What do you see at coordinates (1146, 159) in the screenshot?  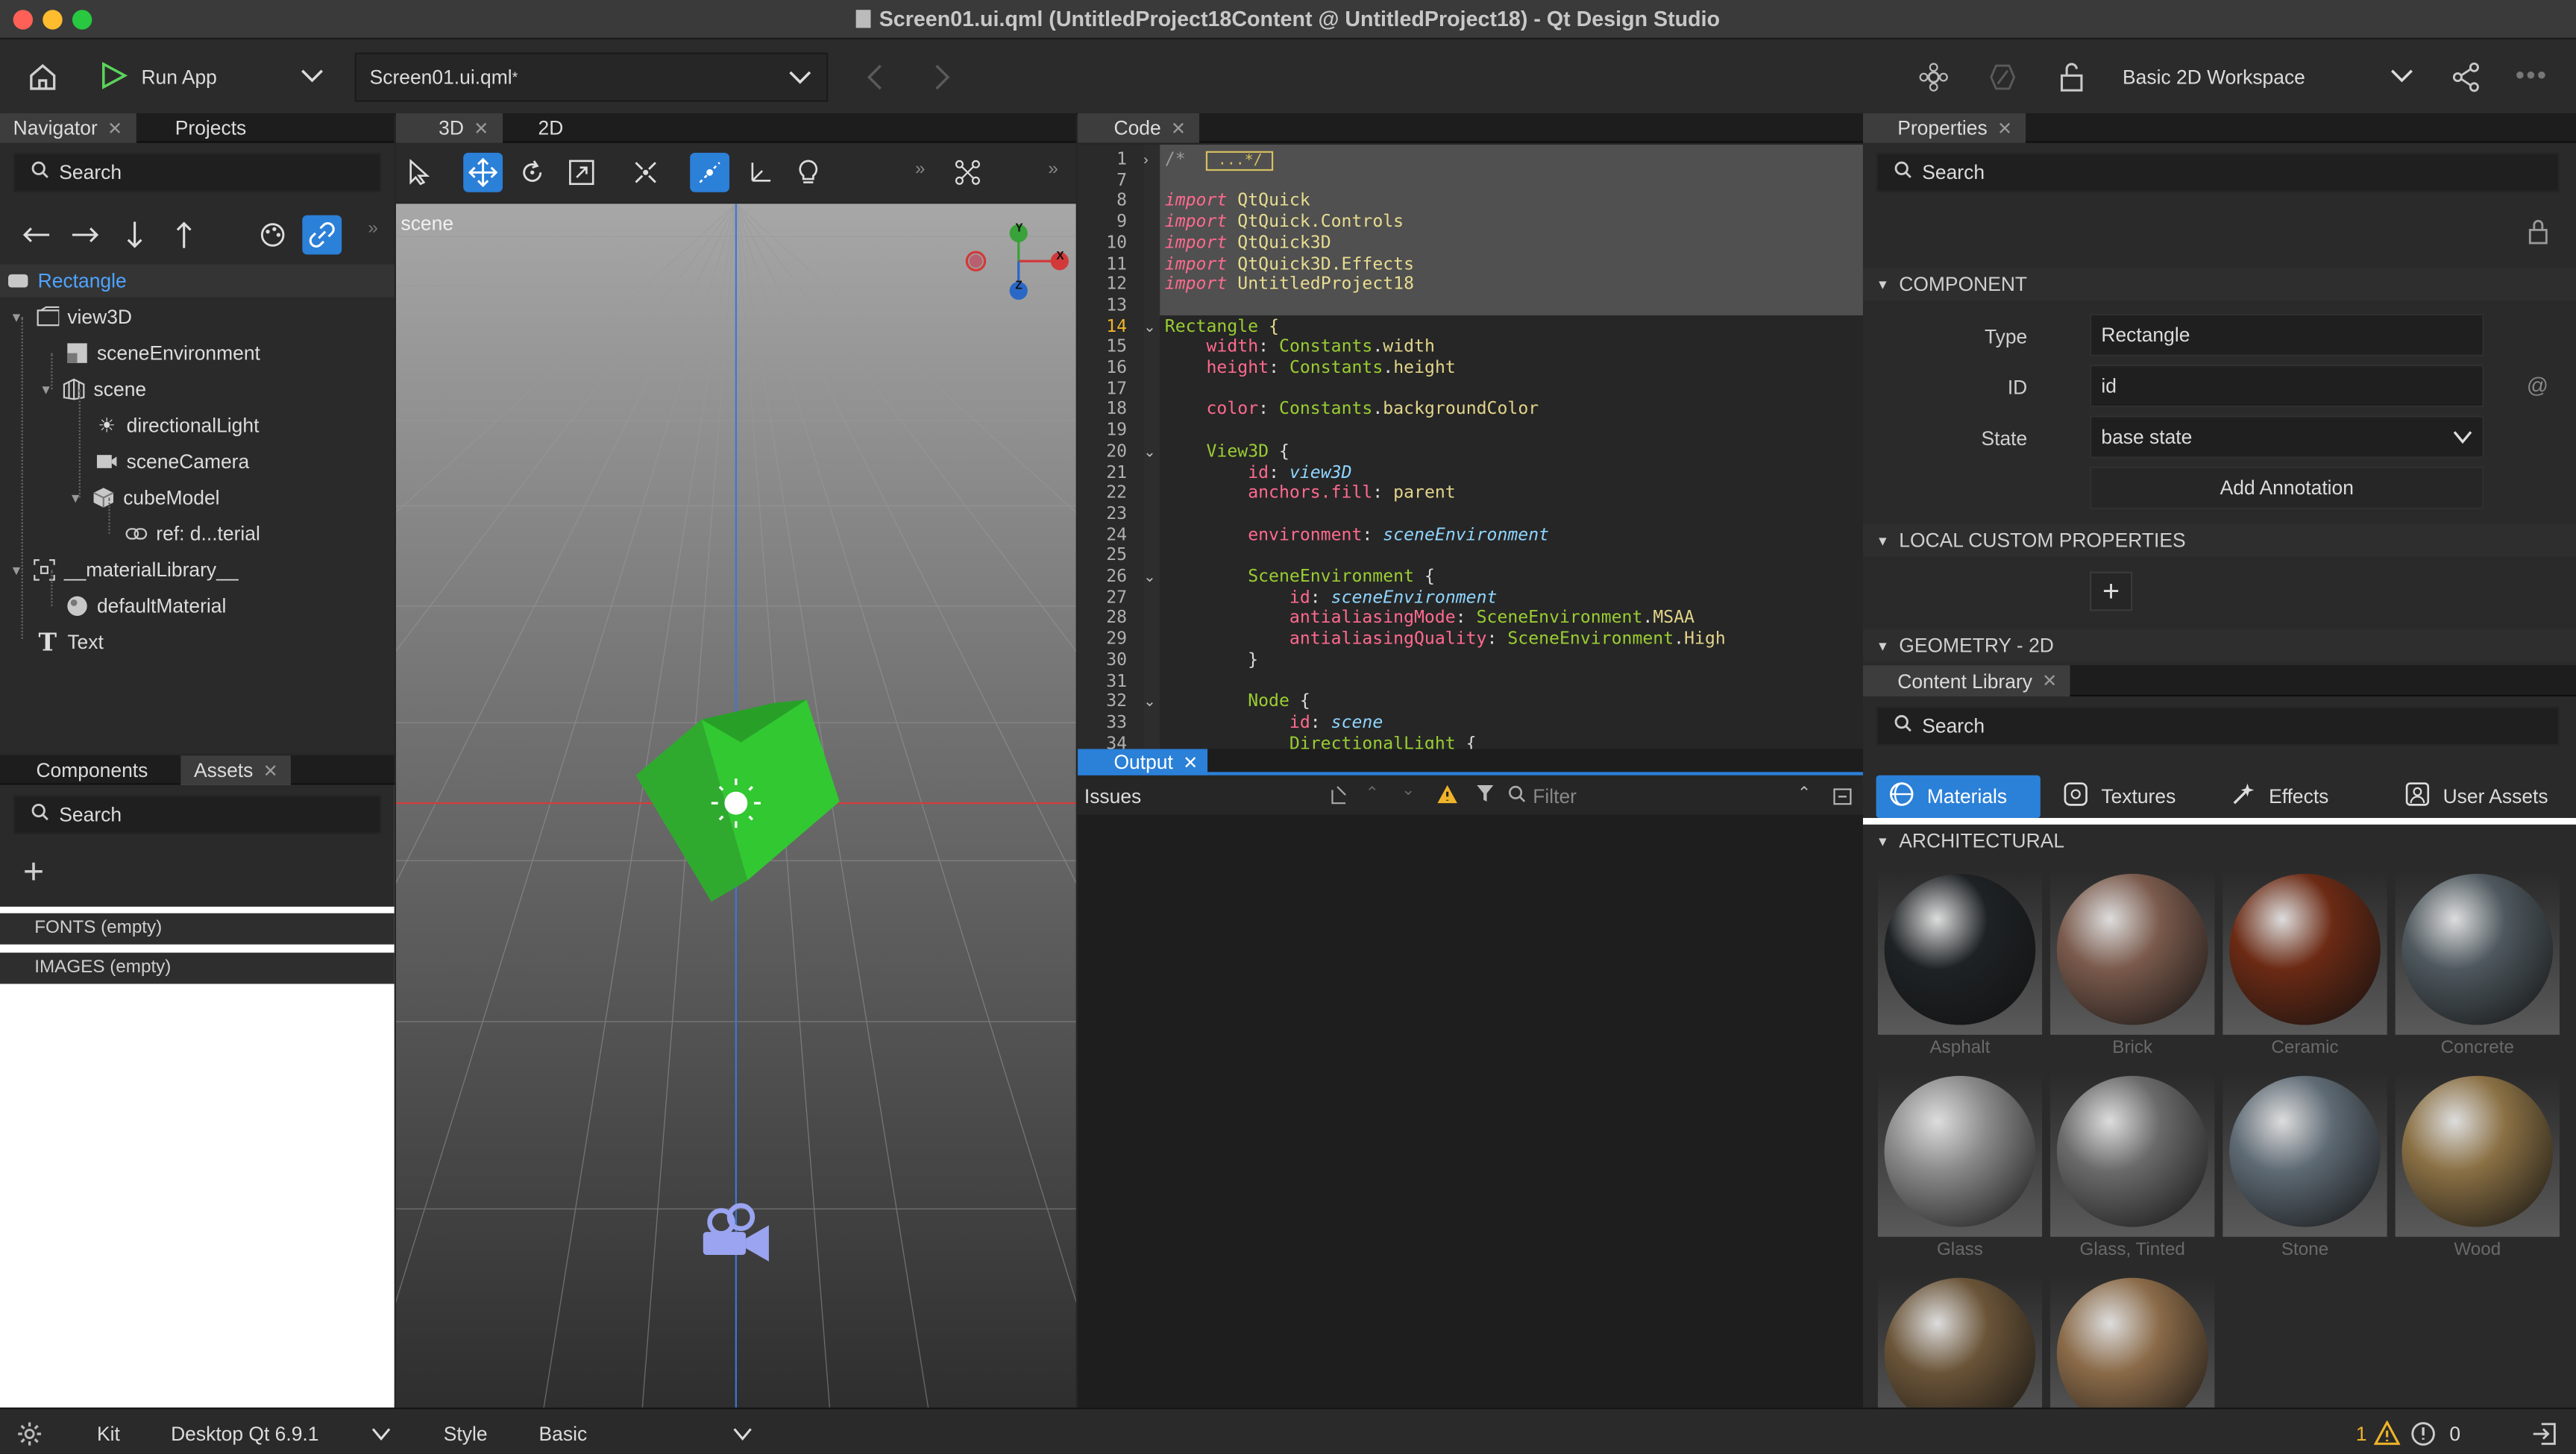 I see `fold-arrow-icon: ›` at bounding box center [1146, 159].